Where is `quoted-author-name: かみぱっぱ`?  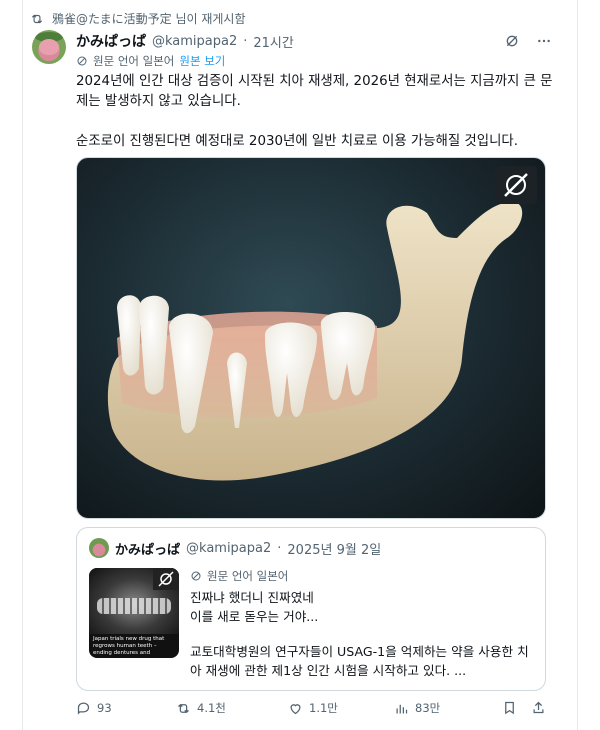
quoted-author-name: かみぱっぱ is located at coordinates (148, 550).